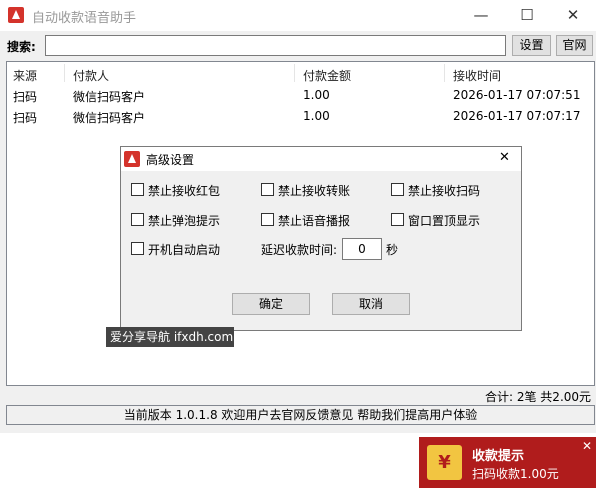 The image size is (596, 488). What do you see at coordinates (25, 75) in the screenshot?
I see `column-header-source: 来源` at bounding box center [25, 75].